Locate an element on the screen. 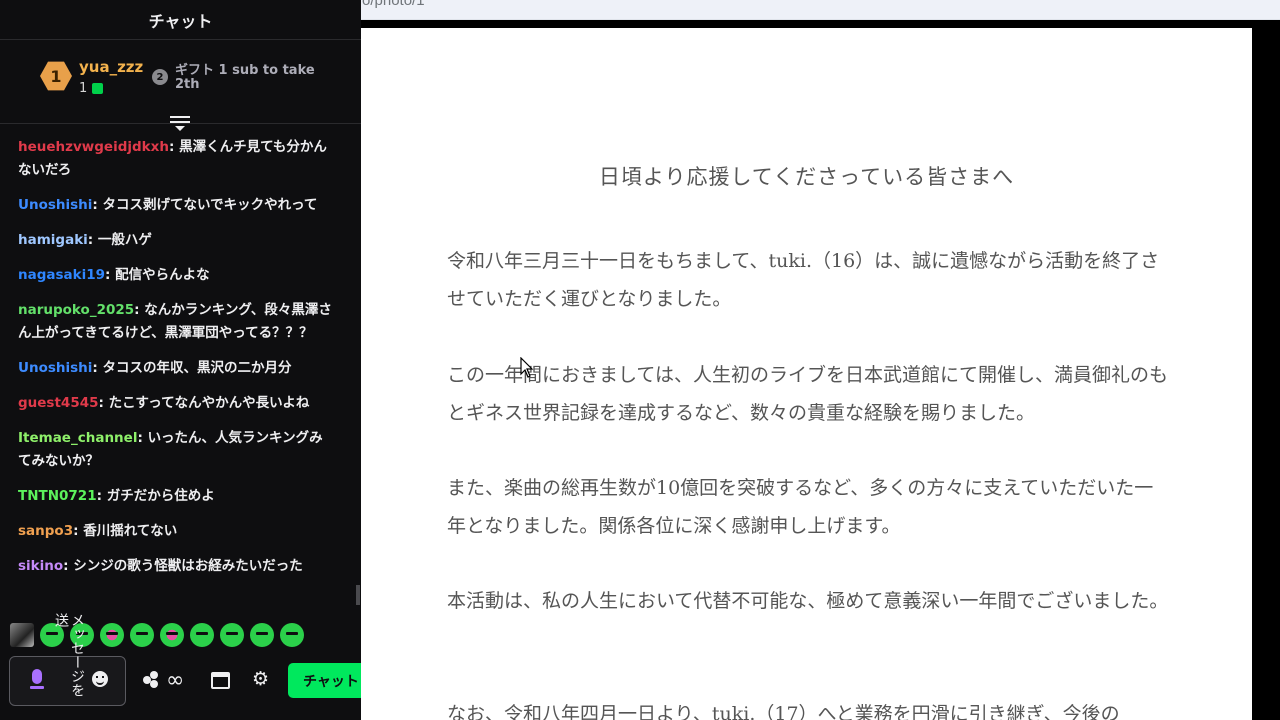 The height and width of the screenshot is (720, 1280). chat-header: チャット is located at coordinates (180, 20).